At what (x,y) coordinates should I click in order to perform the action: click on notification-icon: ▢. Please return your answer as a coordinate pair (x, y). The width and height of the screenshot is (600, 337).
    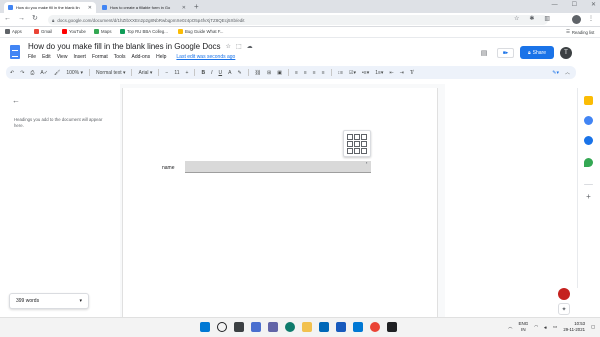
    Looking at the image, I should click on (593, 327).